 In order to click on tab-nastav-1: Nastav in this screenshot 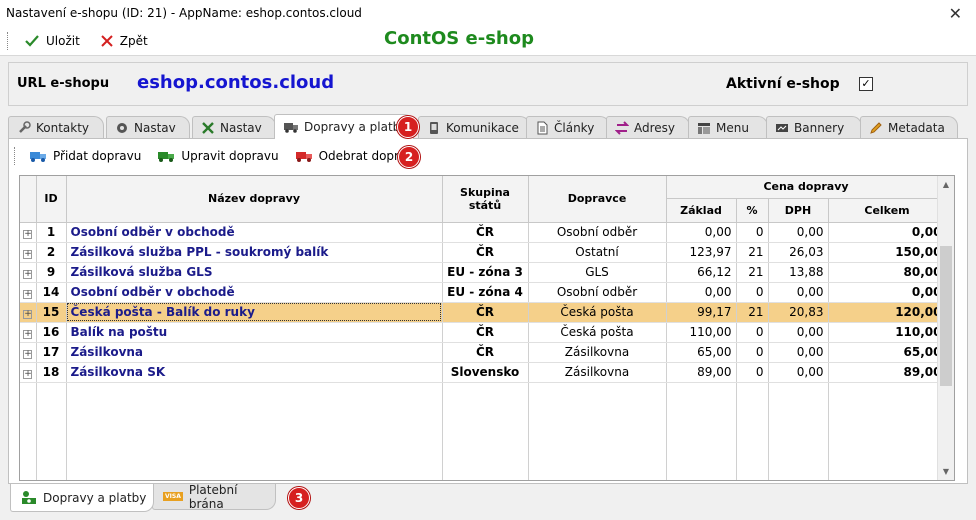, I will do `click(148, 127)`.